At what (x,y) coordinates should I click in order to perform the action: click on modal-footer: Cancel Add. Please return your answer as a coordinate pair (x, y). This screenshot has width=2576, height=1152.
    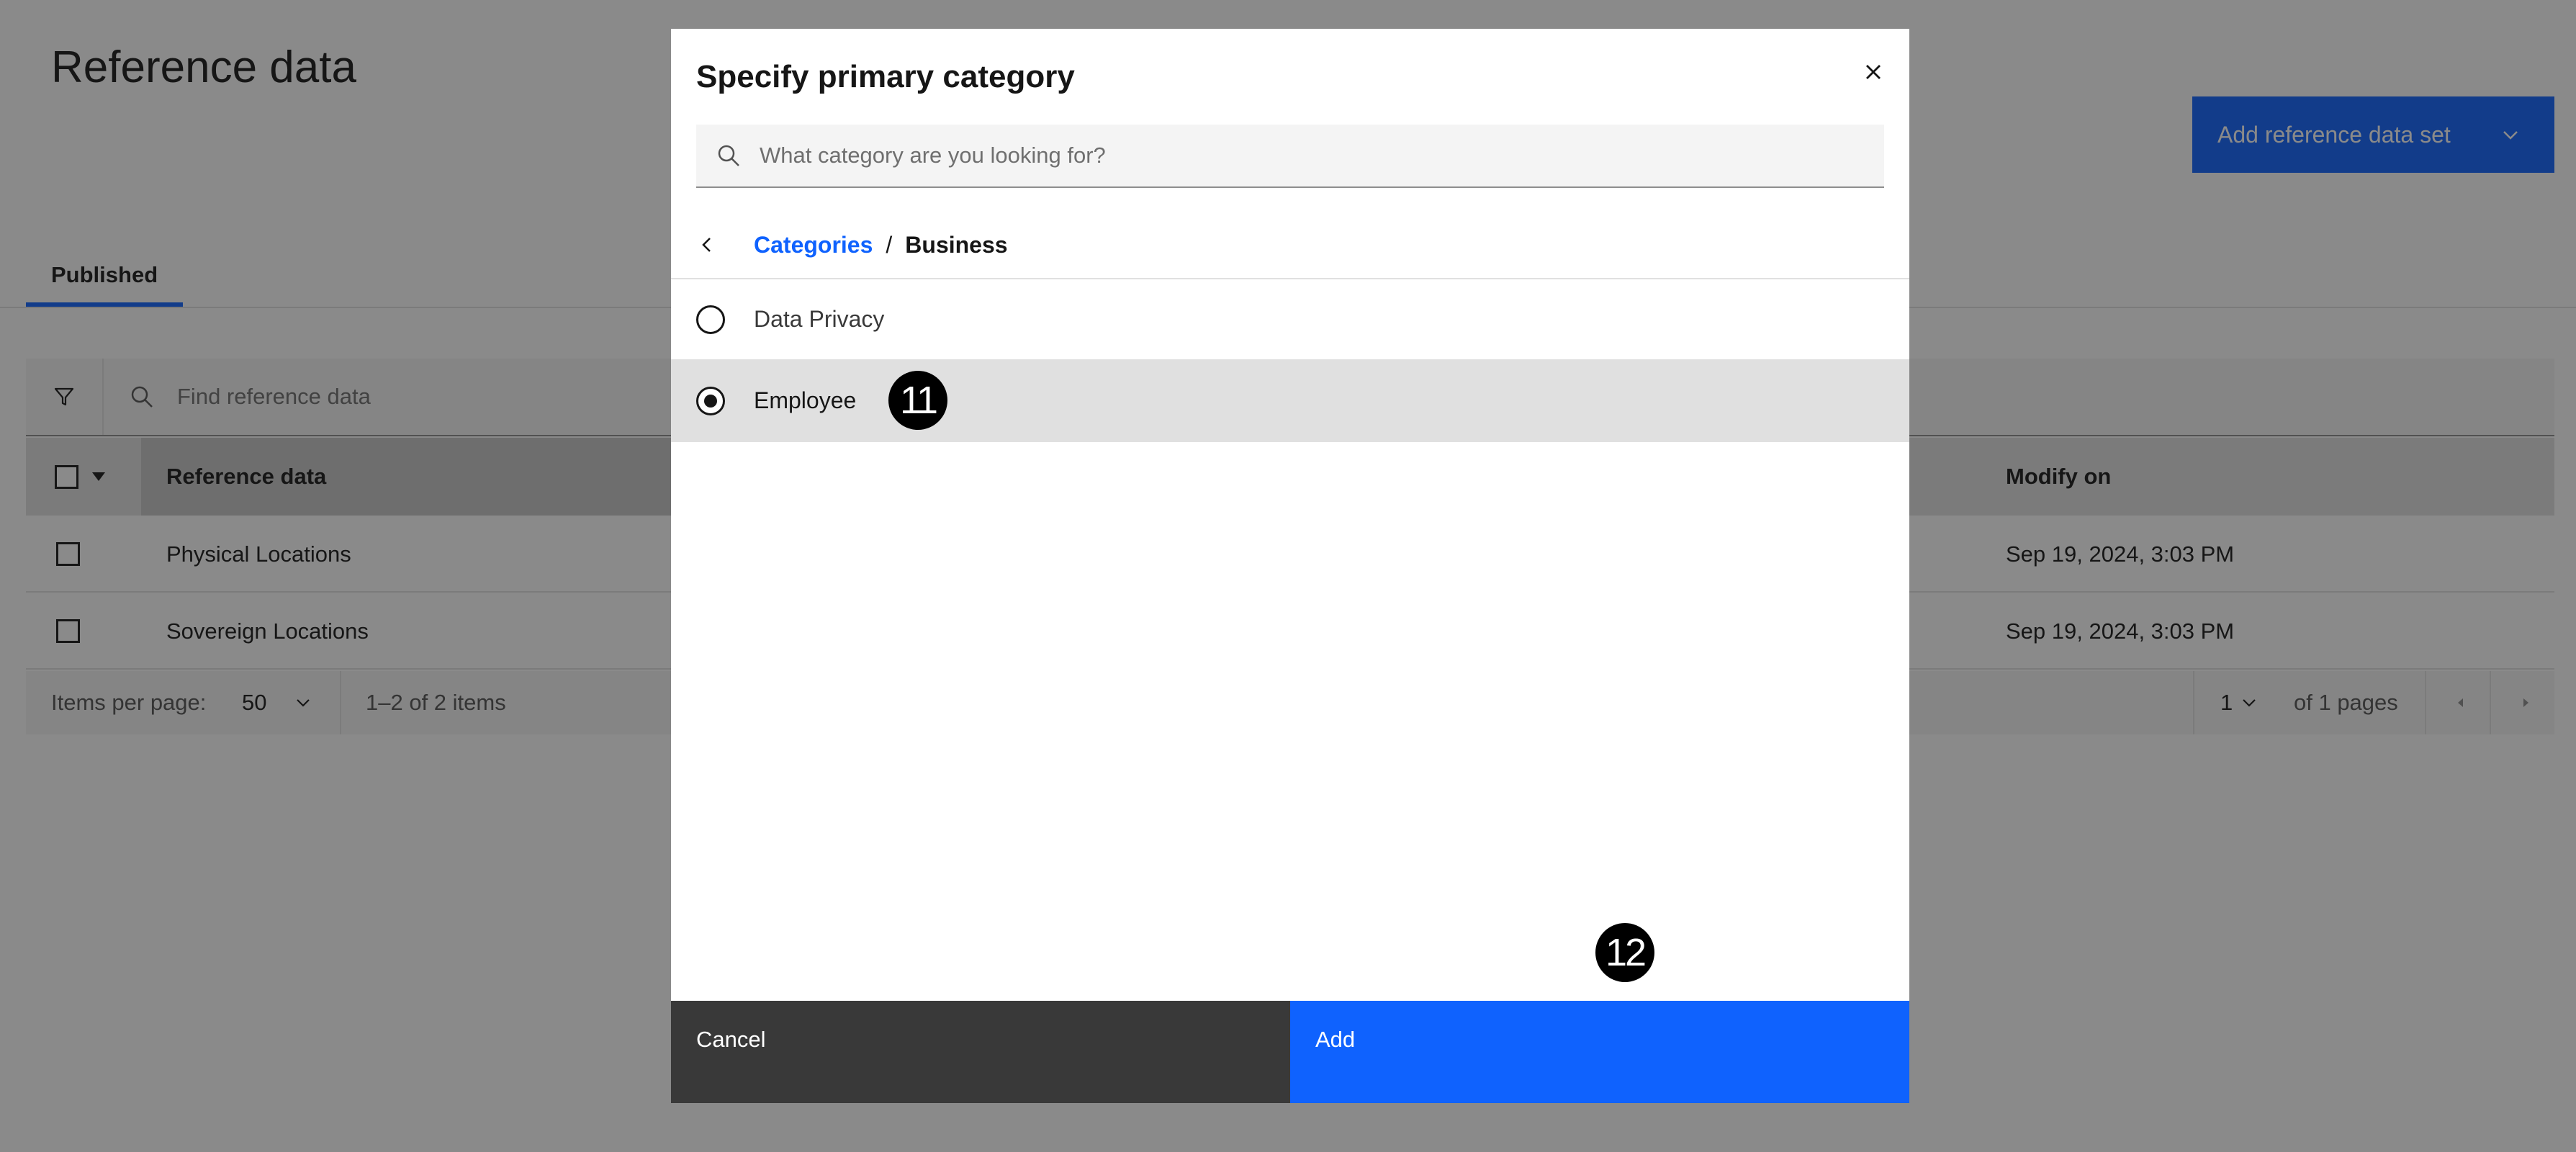
    Looking at the image, I should click on (1290, 1052).